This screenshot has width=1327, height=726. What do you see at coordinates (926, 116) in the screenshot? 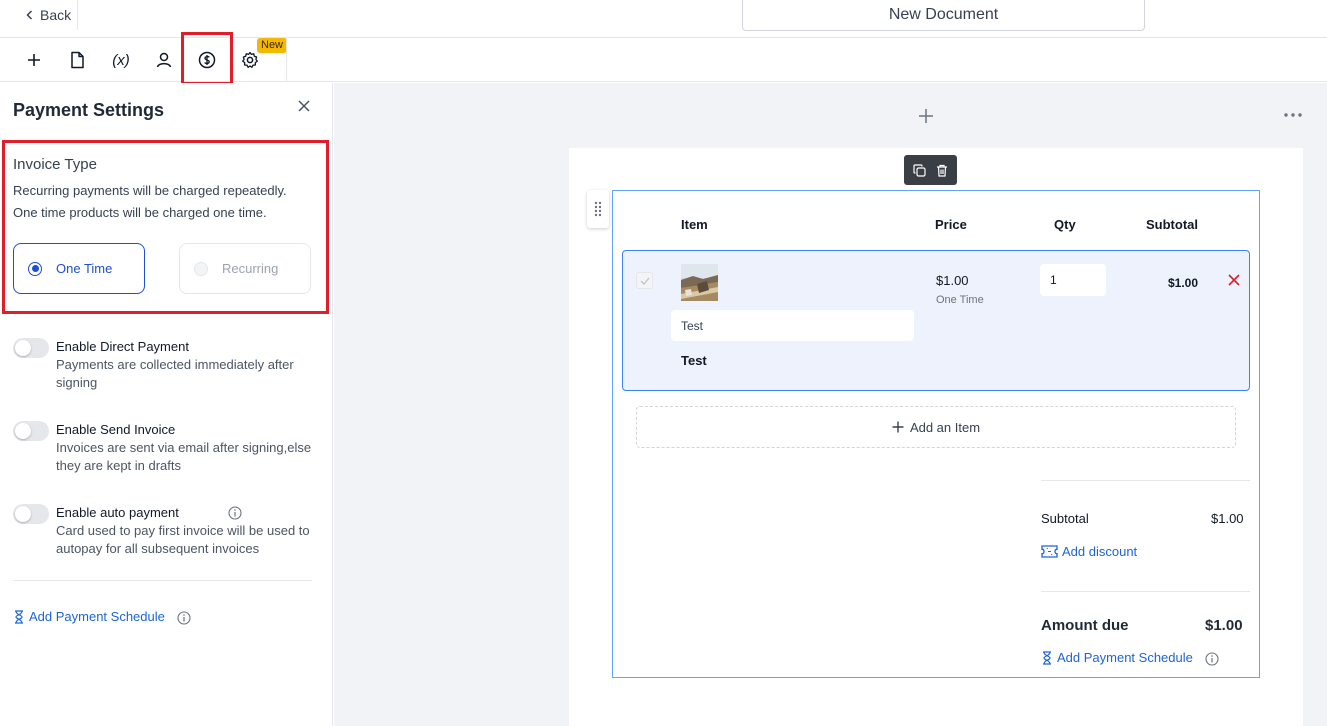
I see `add-block-icon` at bounding box center [926, 116].